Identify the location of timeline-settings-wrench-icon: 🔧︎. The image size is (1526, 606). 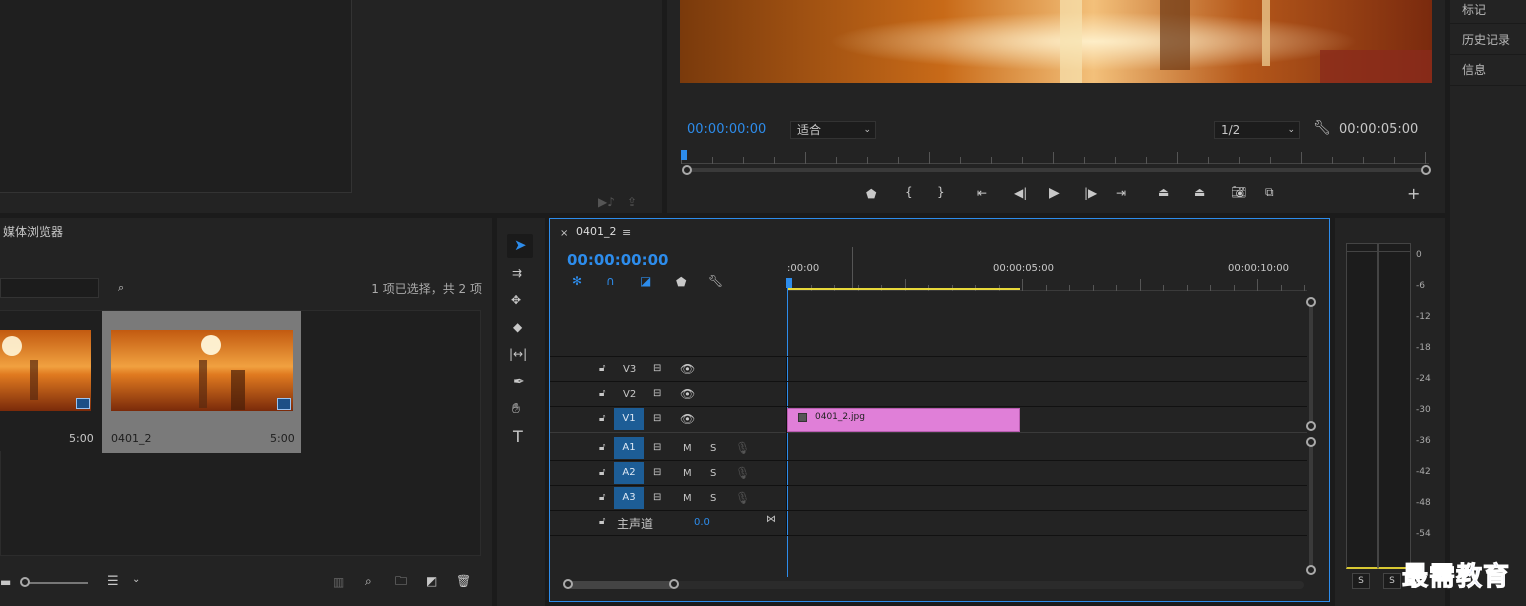
(715, 281).